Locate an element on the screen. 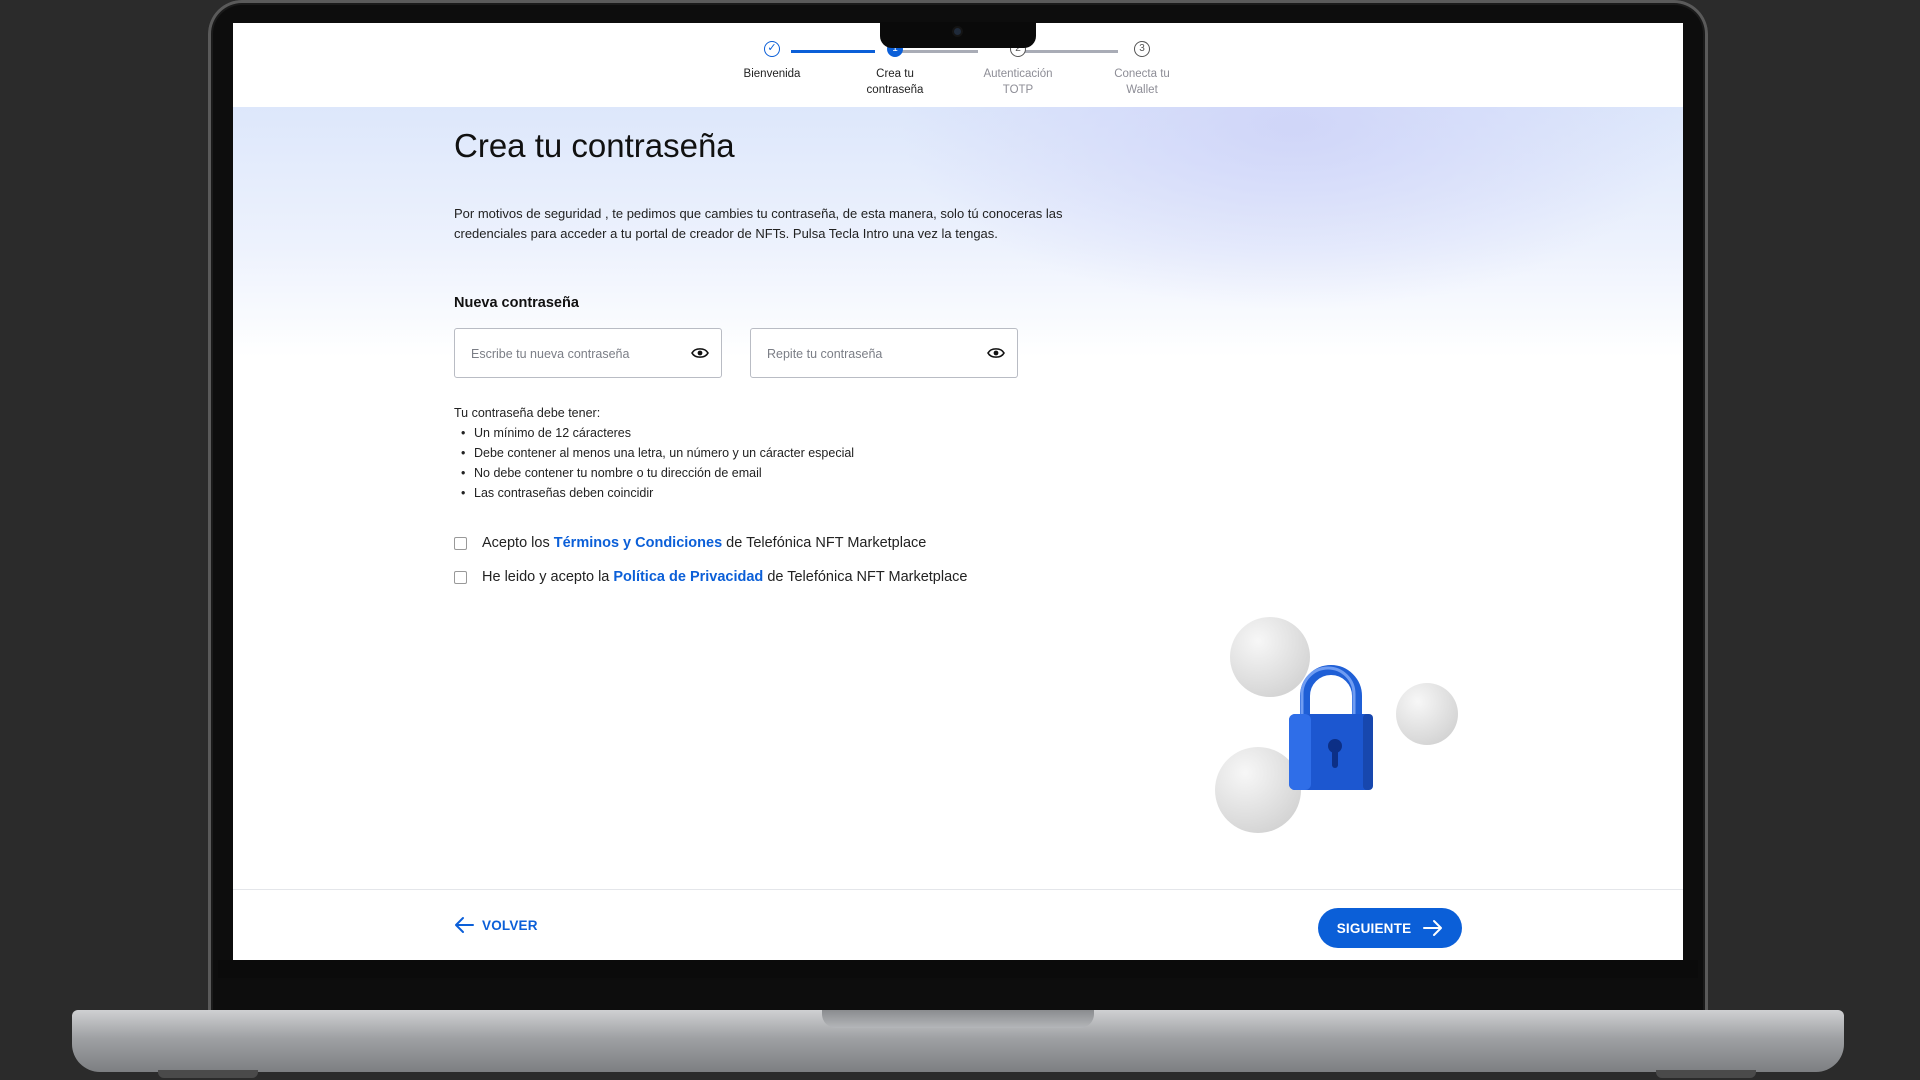 This screenshot has width=1920, height=1080. new-password-input is located at coordinates (571, 354).